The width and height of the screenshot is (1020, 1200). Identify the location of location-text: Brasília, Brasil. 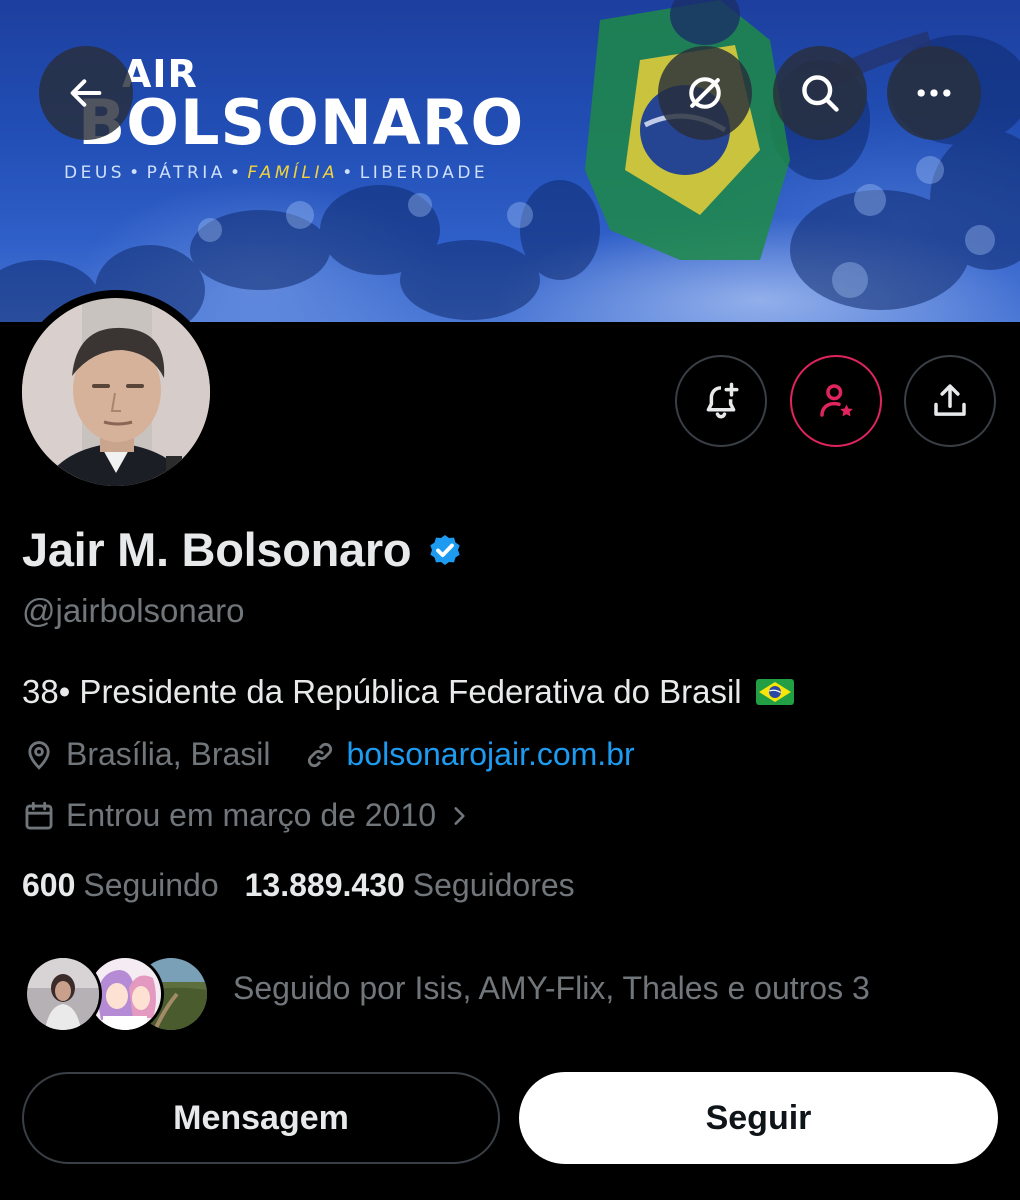
(168, 754).